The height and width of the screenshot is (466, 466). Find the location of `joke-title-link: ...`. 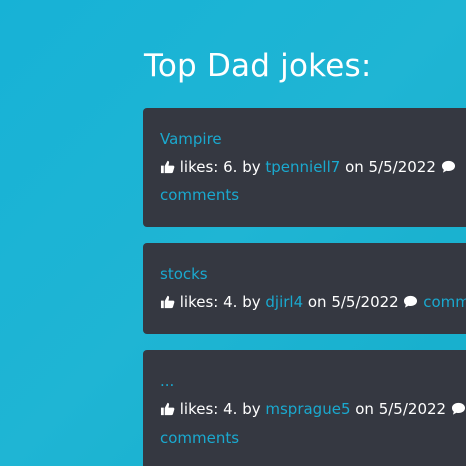

joke-title-link: ... is located at coordinates (167, 381).